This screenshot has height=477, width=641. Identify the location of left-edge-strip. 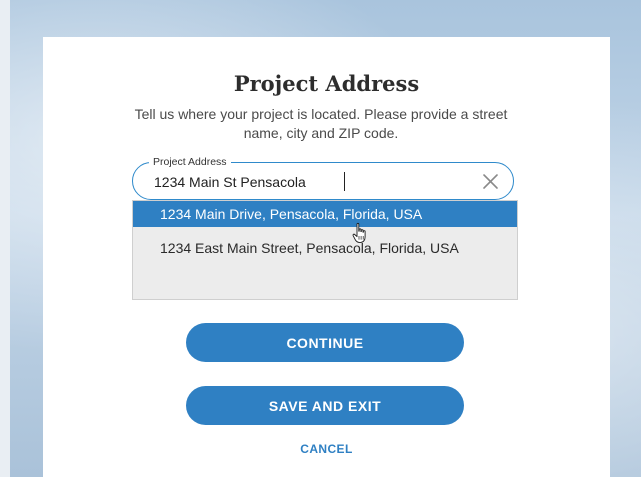
(5, 238).